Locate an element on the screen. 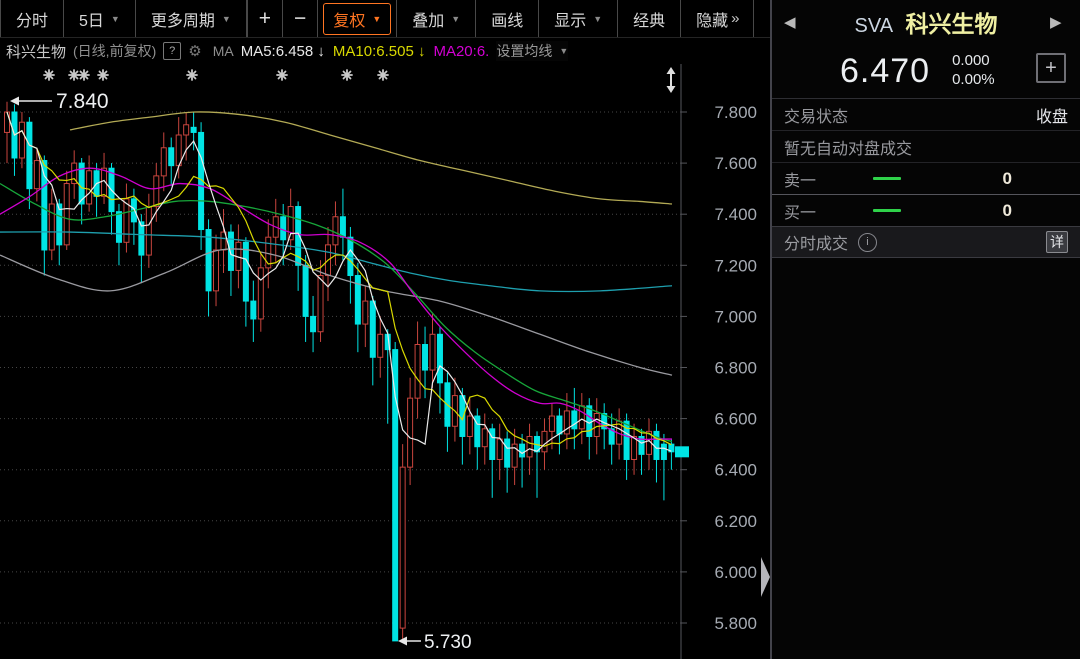  toolbar-display-button: 显示 ▼ is located at coordinates (579, 18).